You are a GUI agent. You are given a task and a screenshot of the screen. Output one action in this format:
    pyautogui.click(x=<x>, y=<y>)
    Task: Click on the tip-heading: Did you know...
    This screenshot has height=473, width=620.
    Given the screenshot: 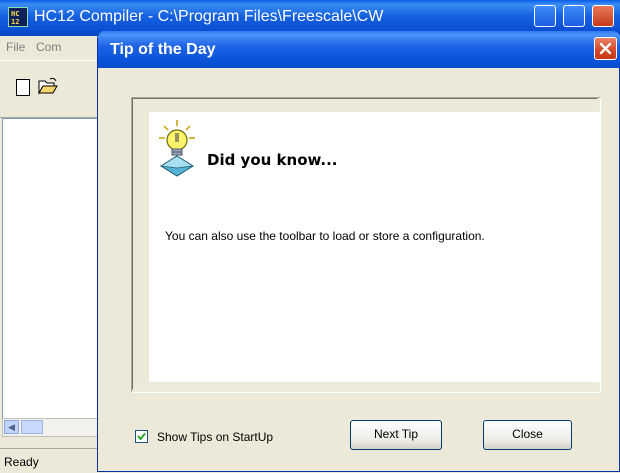 What is the action you would take?
    pyautogui.click(x=272, y=160)
    